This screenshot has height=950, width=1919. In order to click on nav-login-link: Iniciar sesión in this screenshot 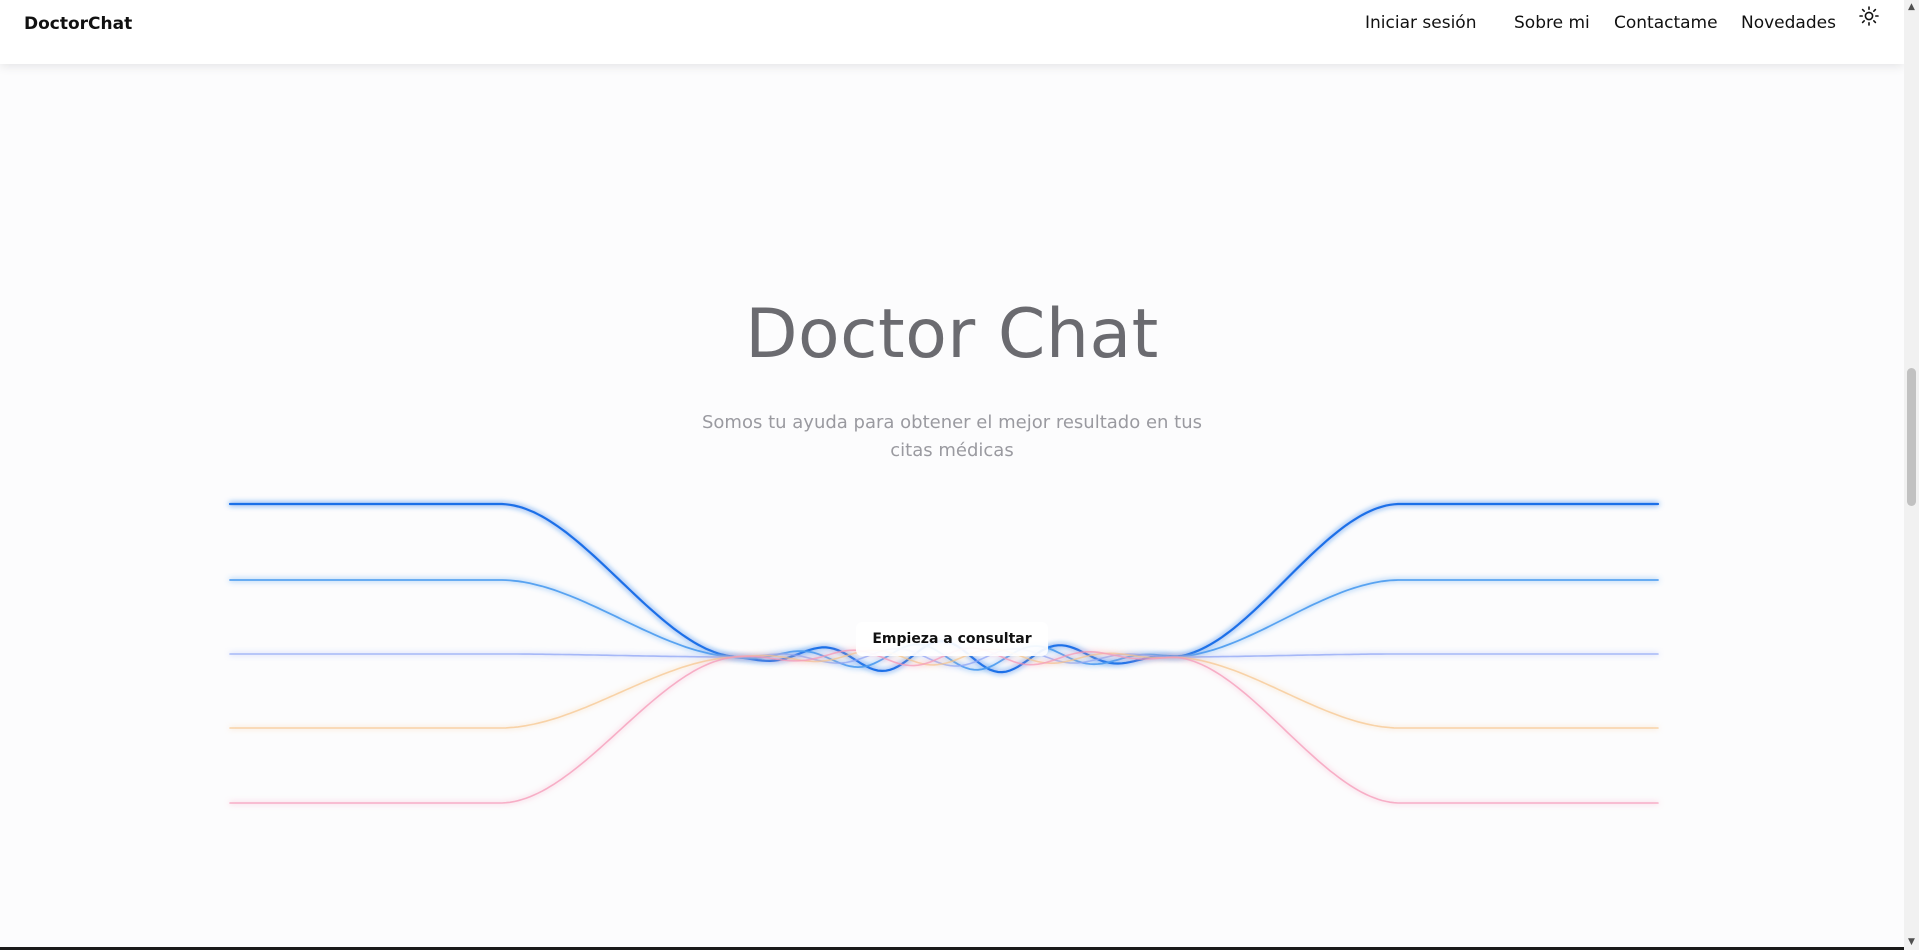, I will do `click(1420, 23)`.